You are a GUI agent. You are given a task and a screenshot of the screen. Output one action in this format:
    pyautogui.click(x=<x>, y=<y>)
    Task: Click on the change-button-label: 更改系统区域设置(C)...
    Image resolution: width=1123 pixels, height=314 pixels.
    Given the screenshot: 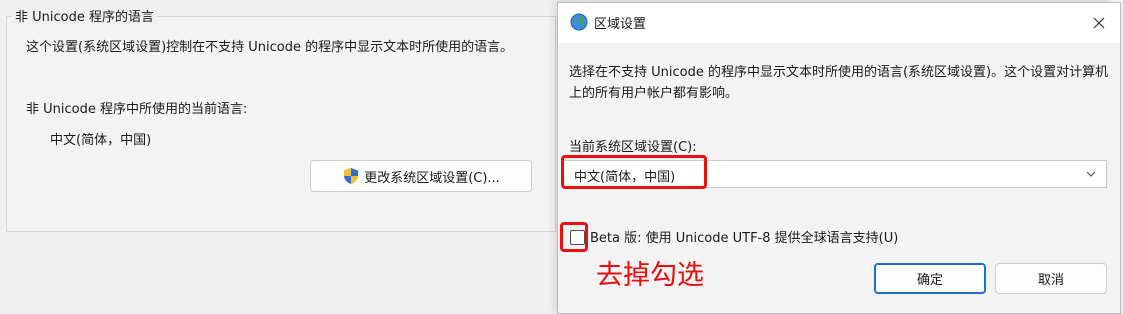 What is the action you would take?
    pyautogui.click(x=432, y=178)
    